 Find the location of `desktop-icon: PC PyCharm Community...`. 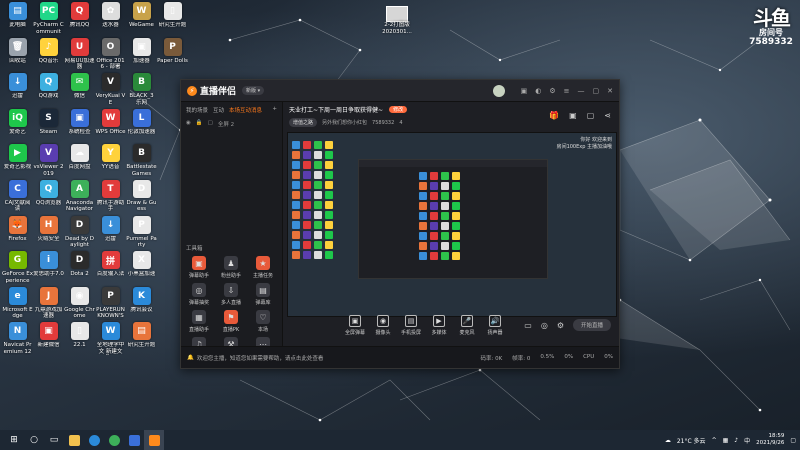

desktop-icon: PC PyCharm Community... is located at coordinates (48, 18).